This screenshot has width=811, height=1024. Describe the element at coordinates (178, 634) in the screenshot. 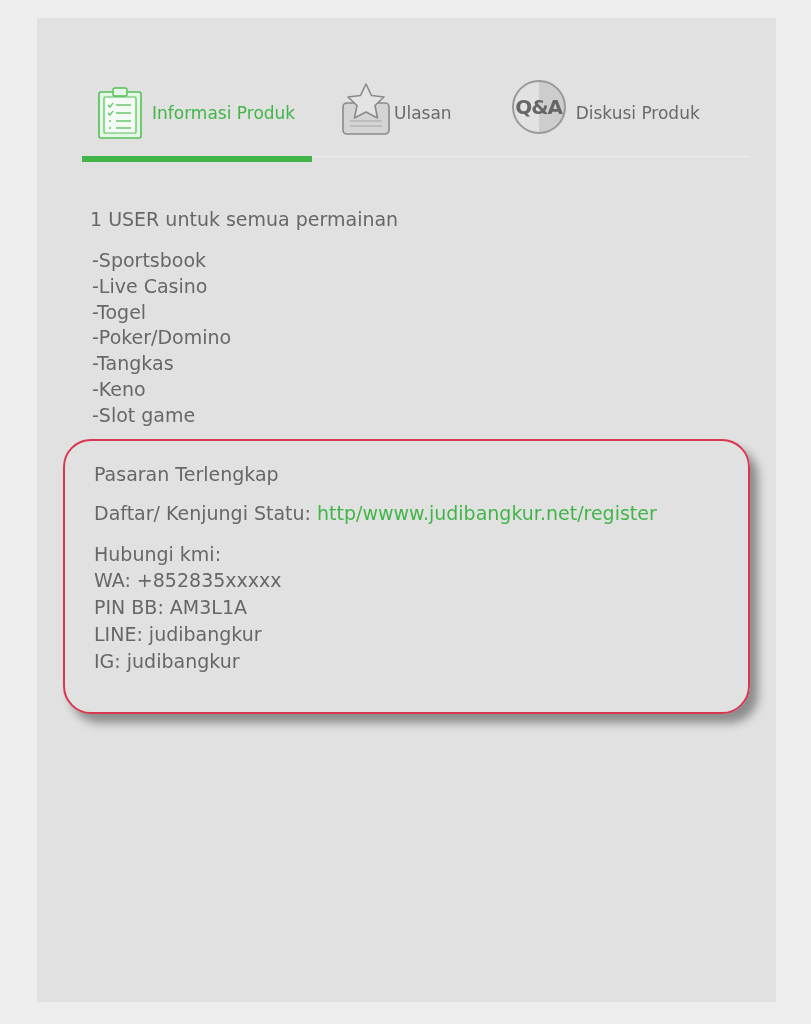

I see `contact-line: LINE: judibangkur` at that location.